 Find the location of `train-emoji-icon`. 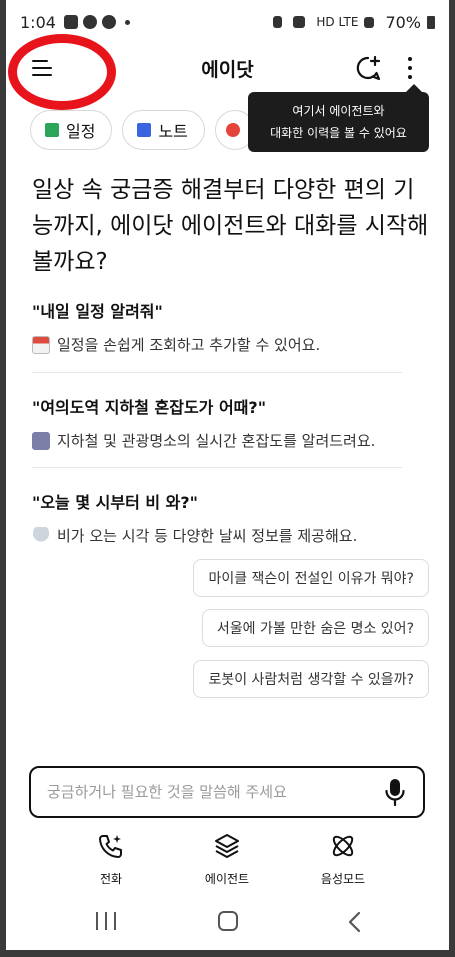

train-emoji-icon is located at coordinates (41, 440).